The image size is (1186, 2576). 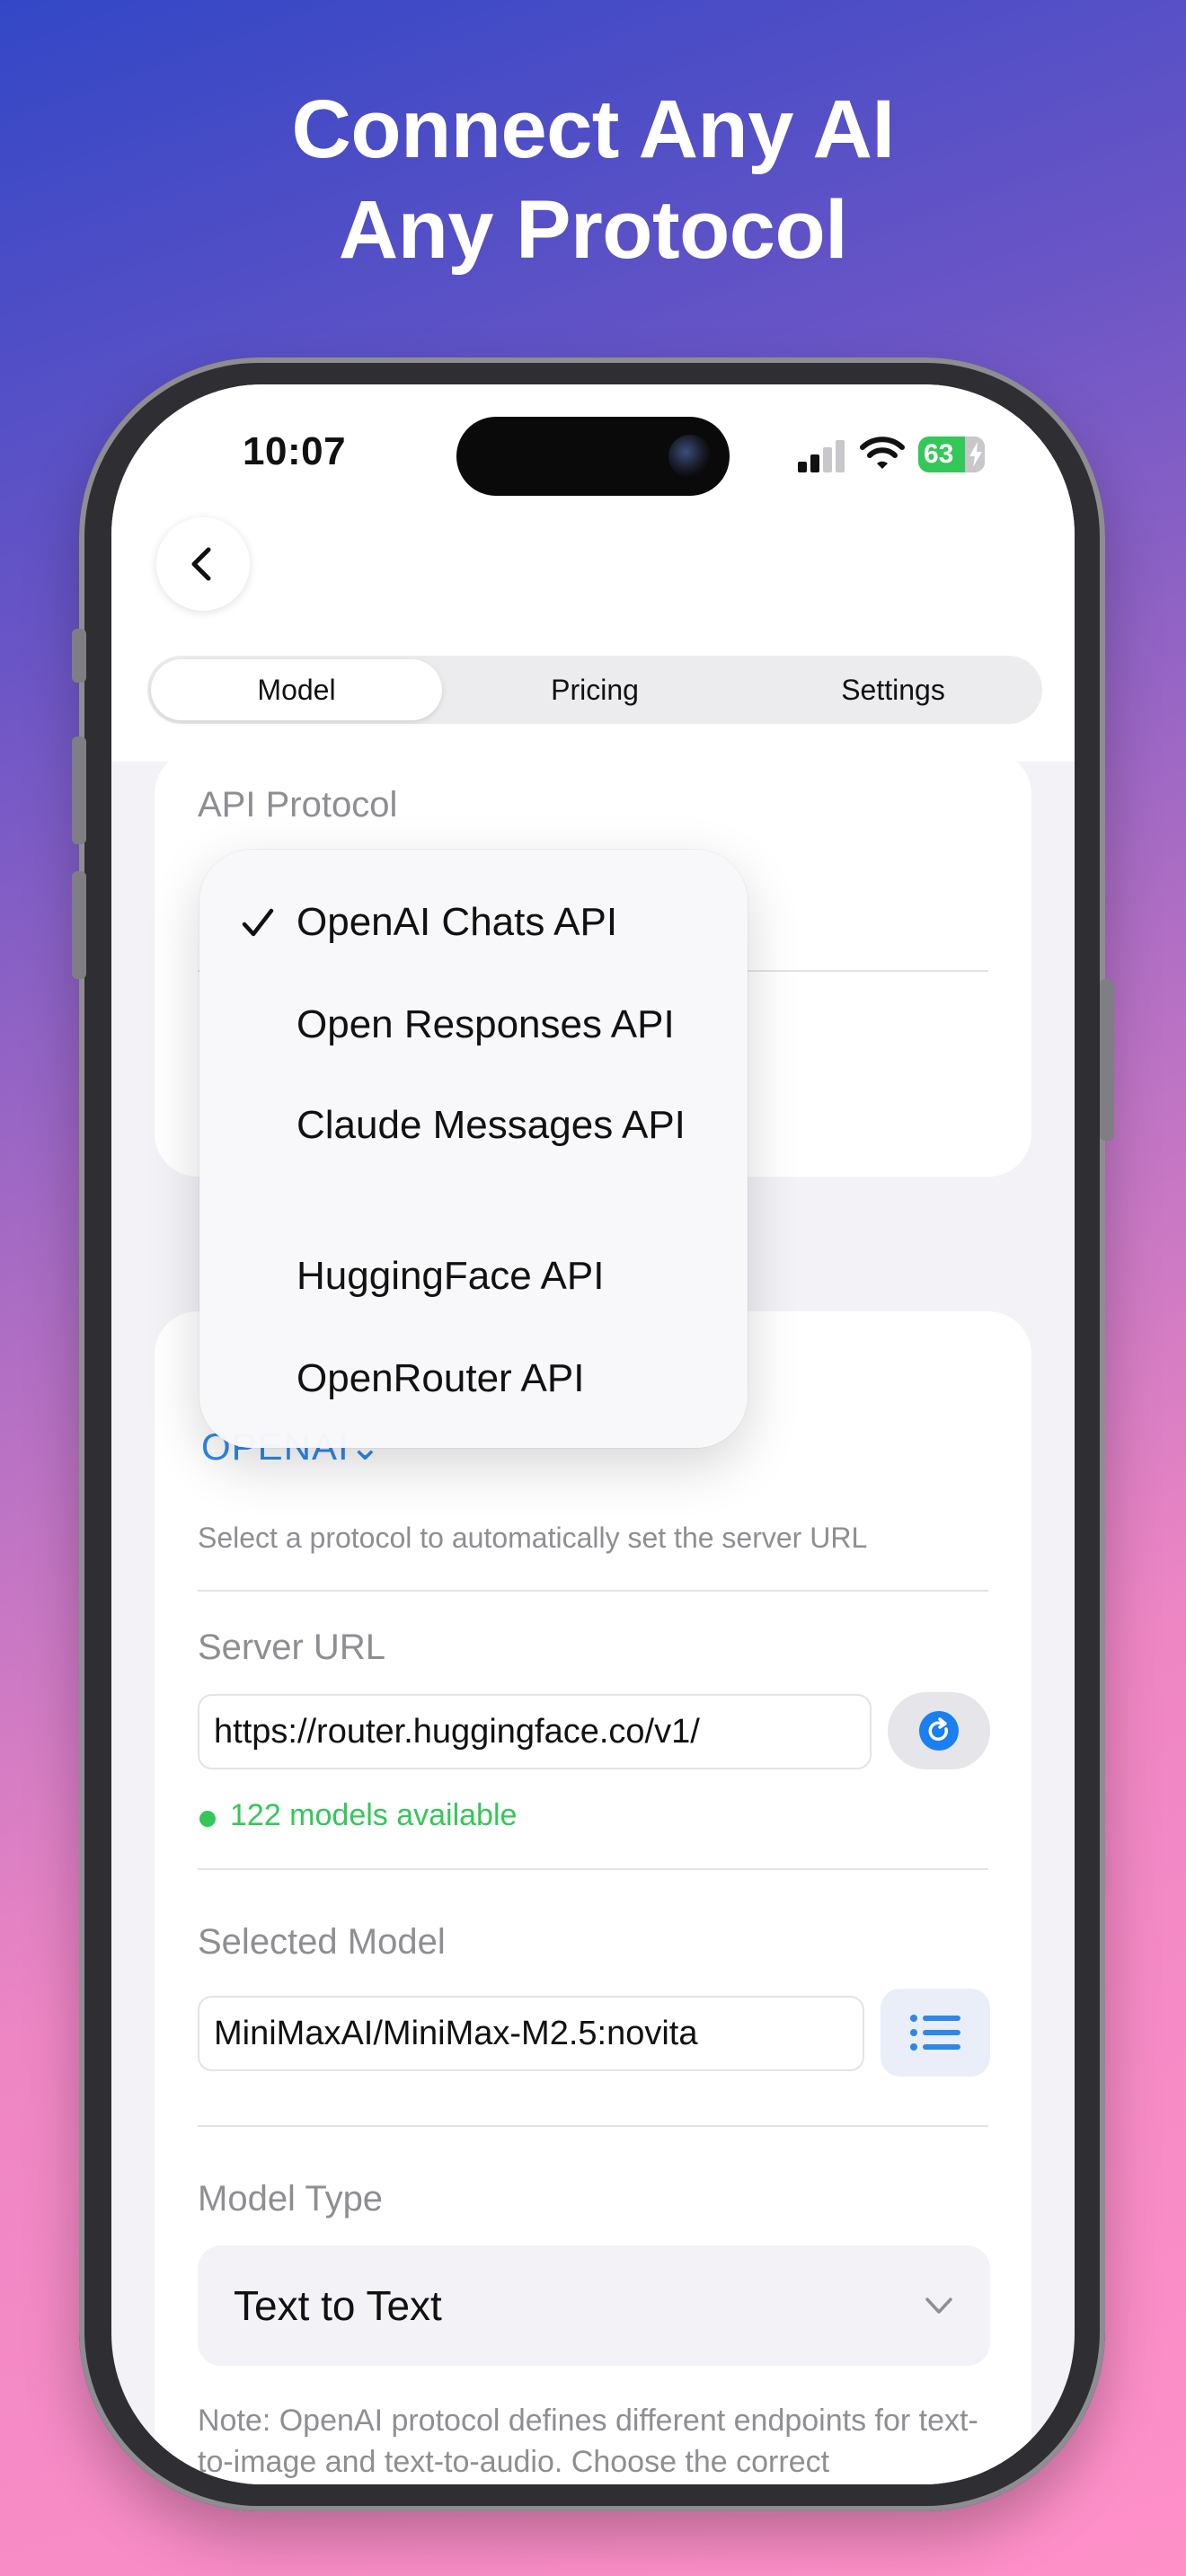 What do you see at coordinates (456, 922) in the screenshot?
I see `menu-item-openai-chats: OpenAI Chats API` at bounding box center [456, 922].